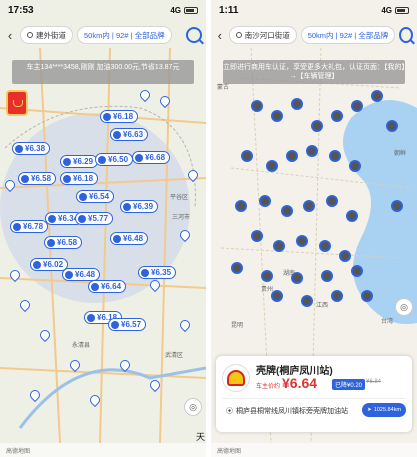 The width and height of the screenshot is (417, 457). I want to click on price-marker: ¥6.78, so click(29, 226).